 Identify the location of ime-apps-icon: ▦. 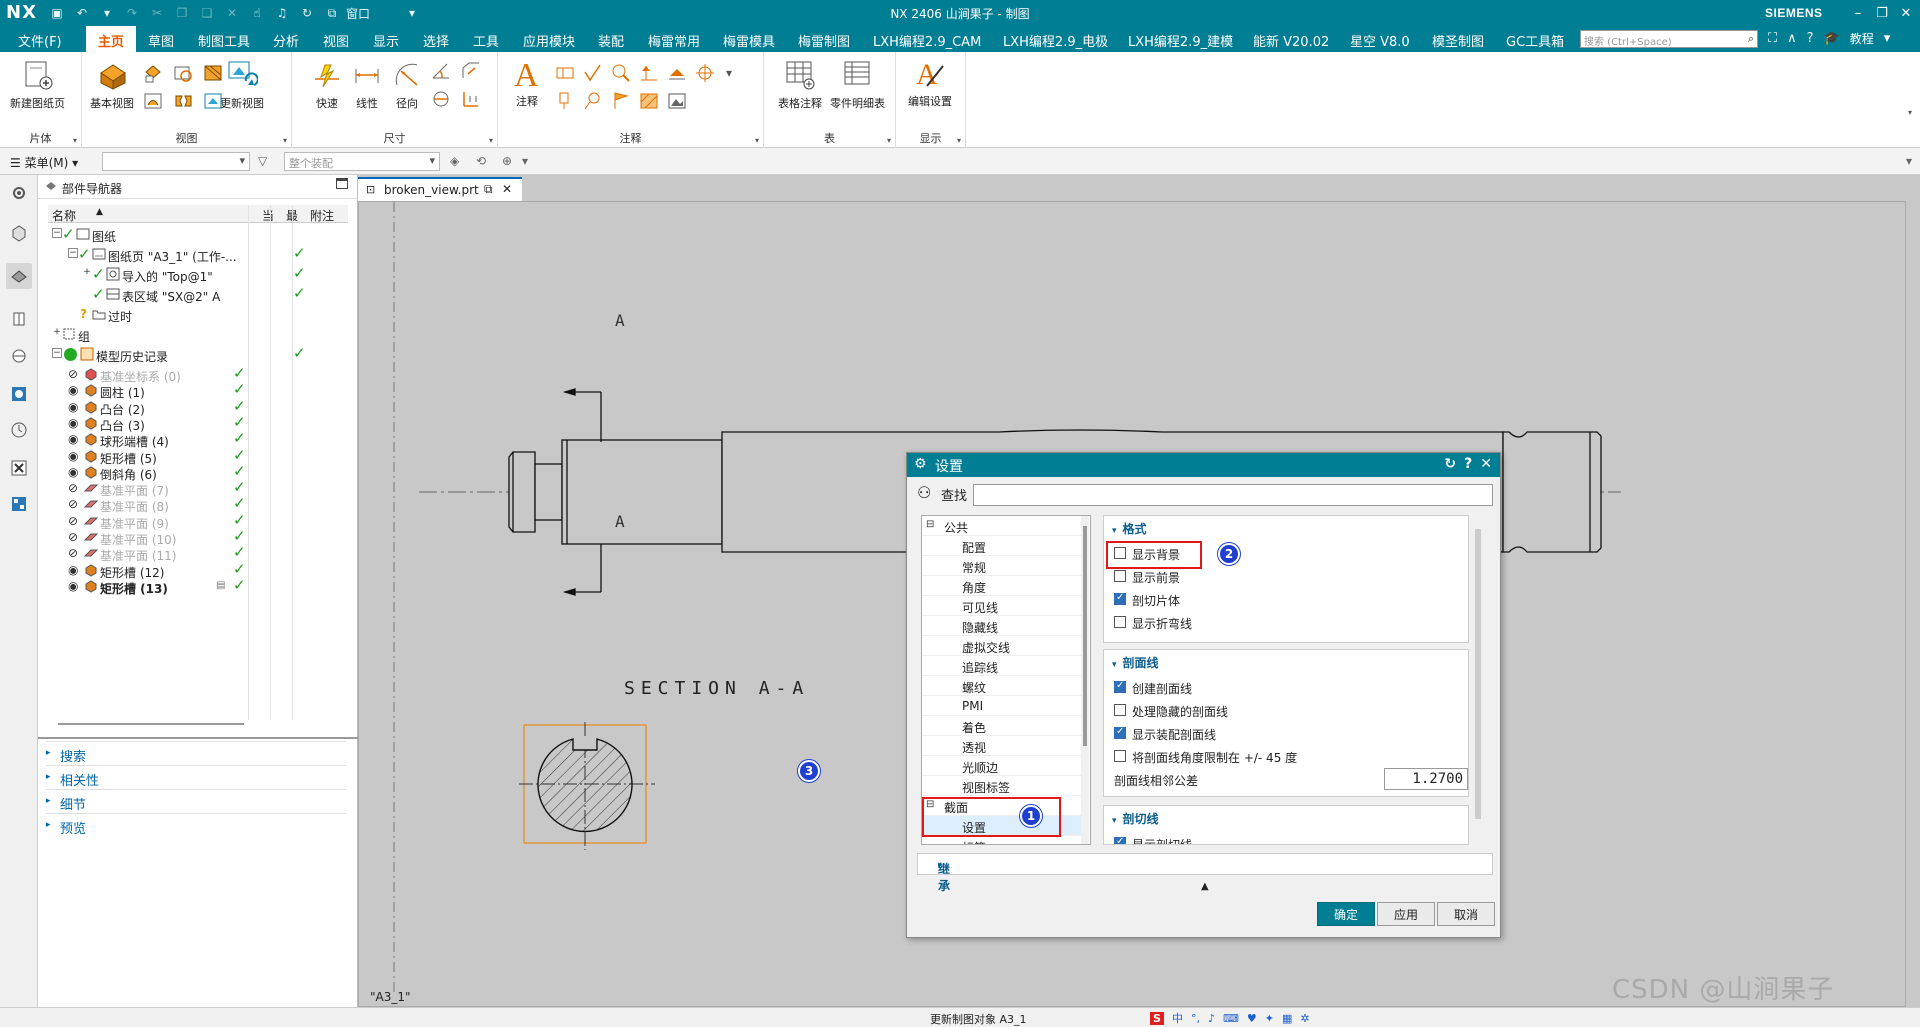
(1287, 1018).